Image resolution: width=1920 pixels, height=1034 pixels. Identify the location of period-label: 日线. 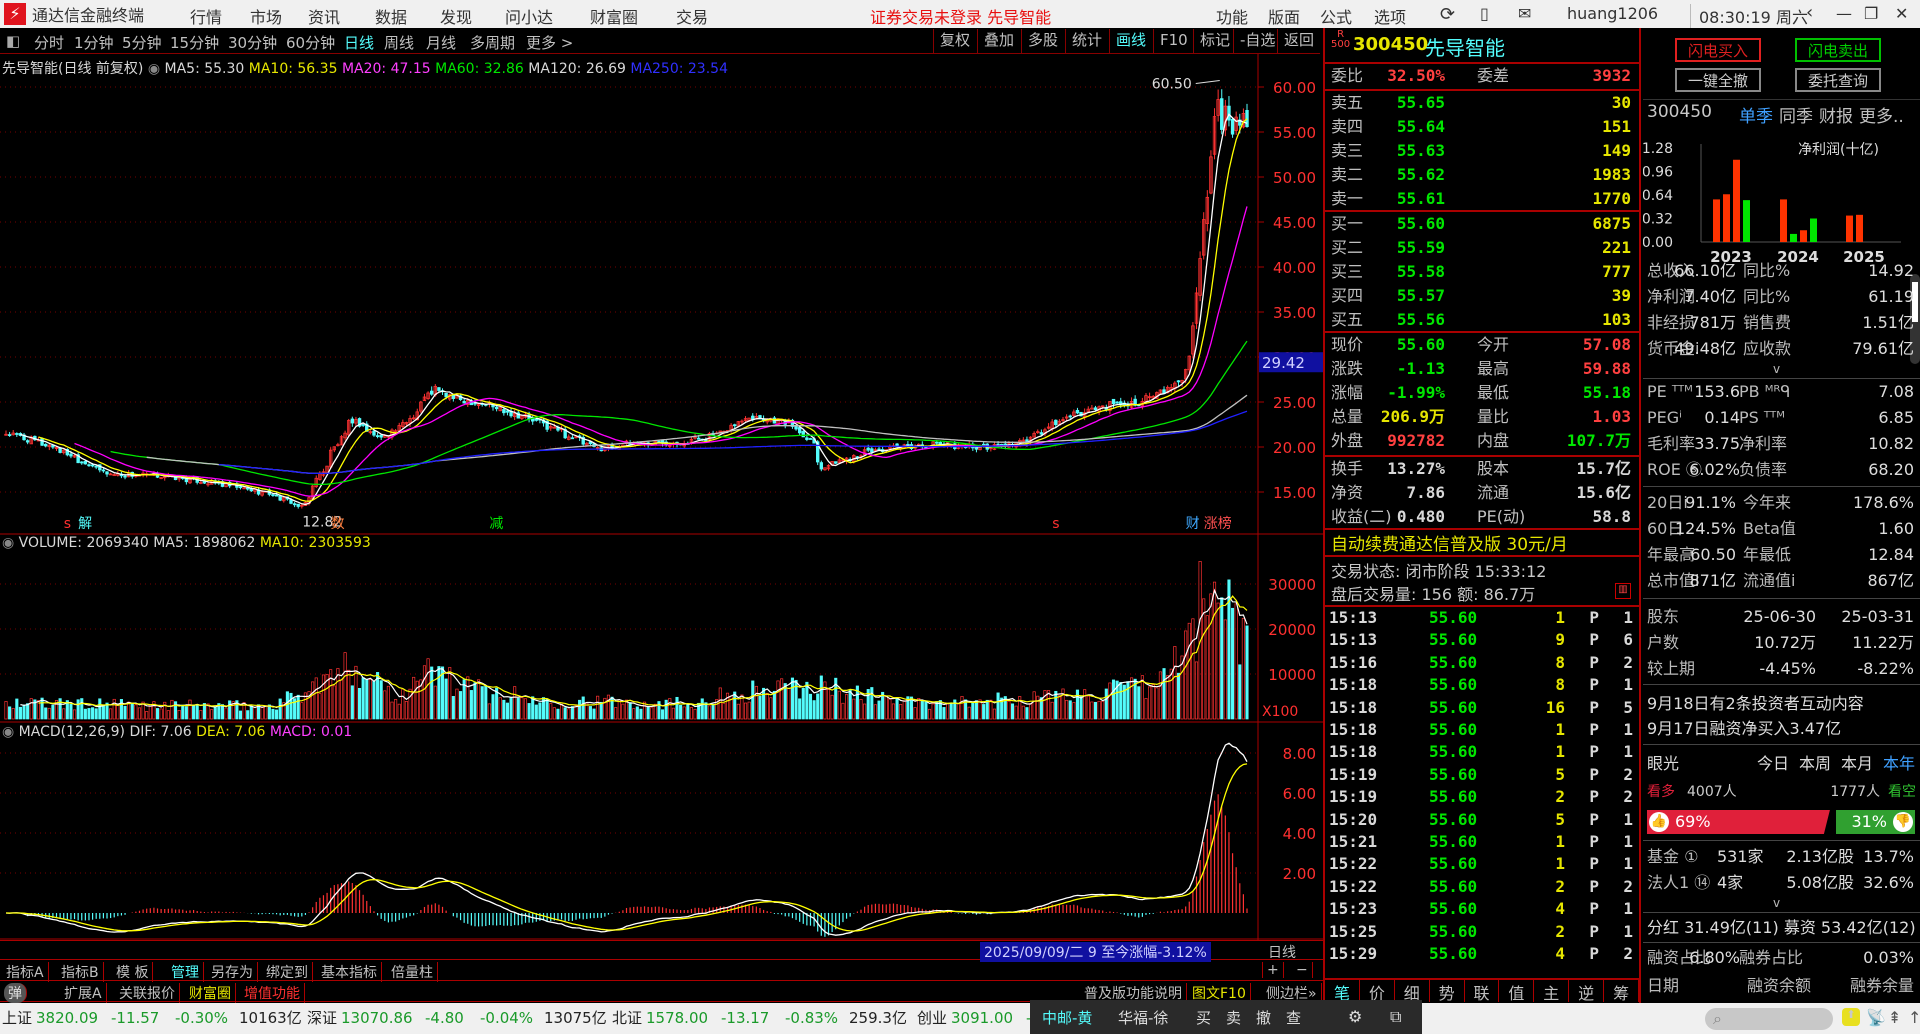
(1282, 952).